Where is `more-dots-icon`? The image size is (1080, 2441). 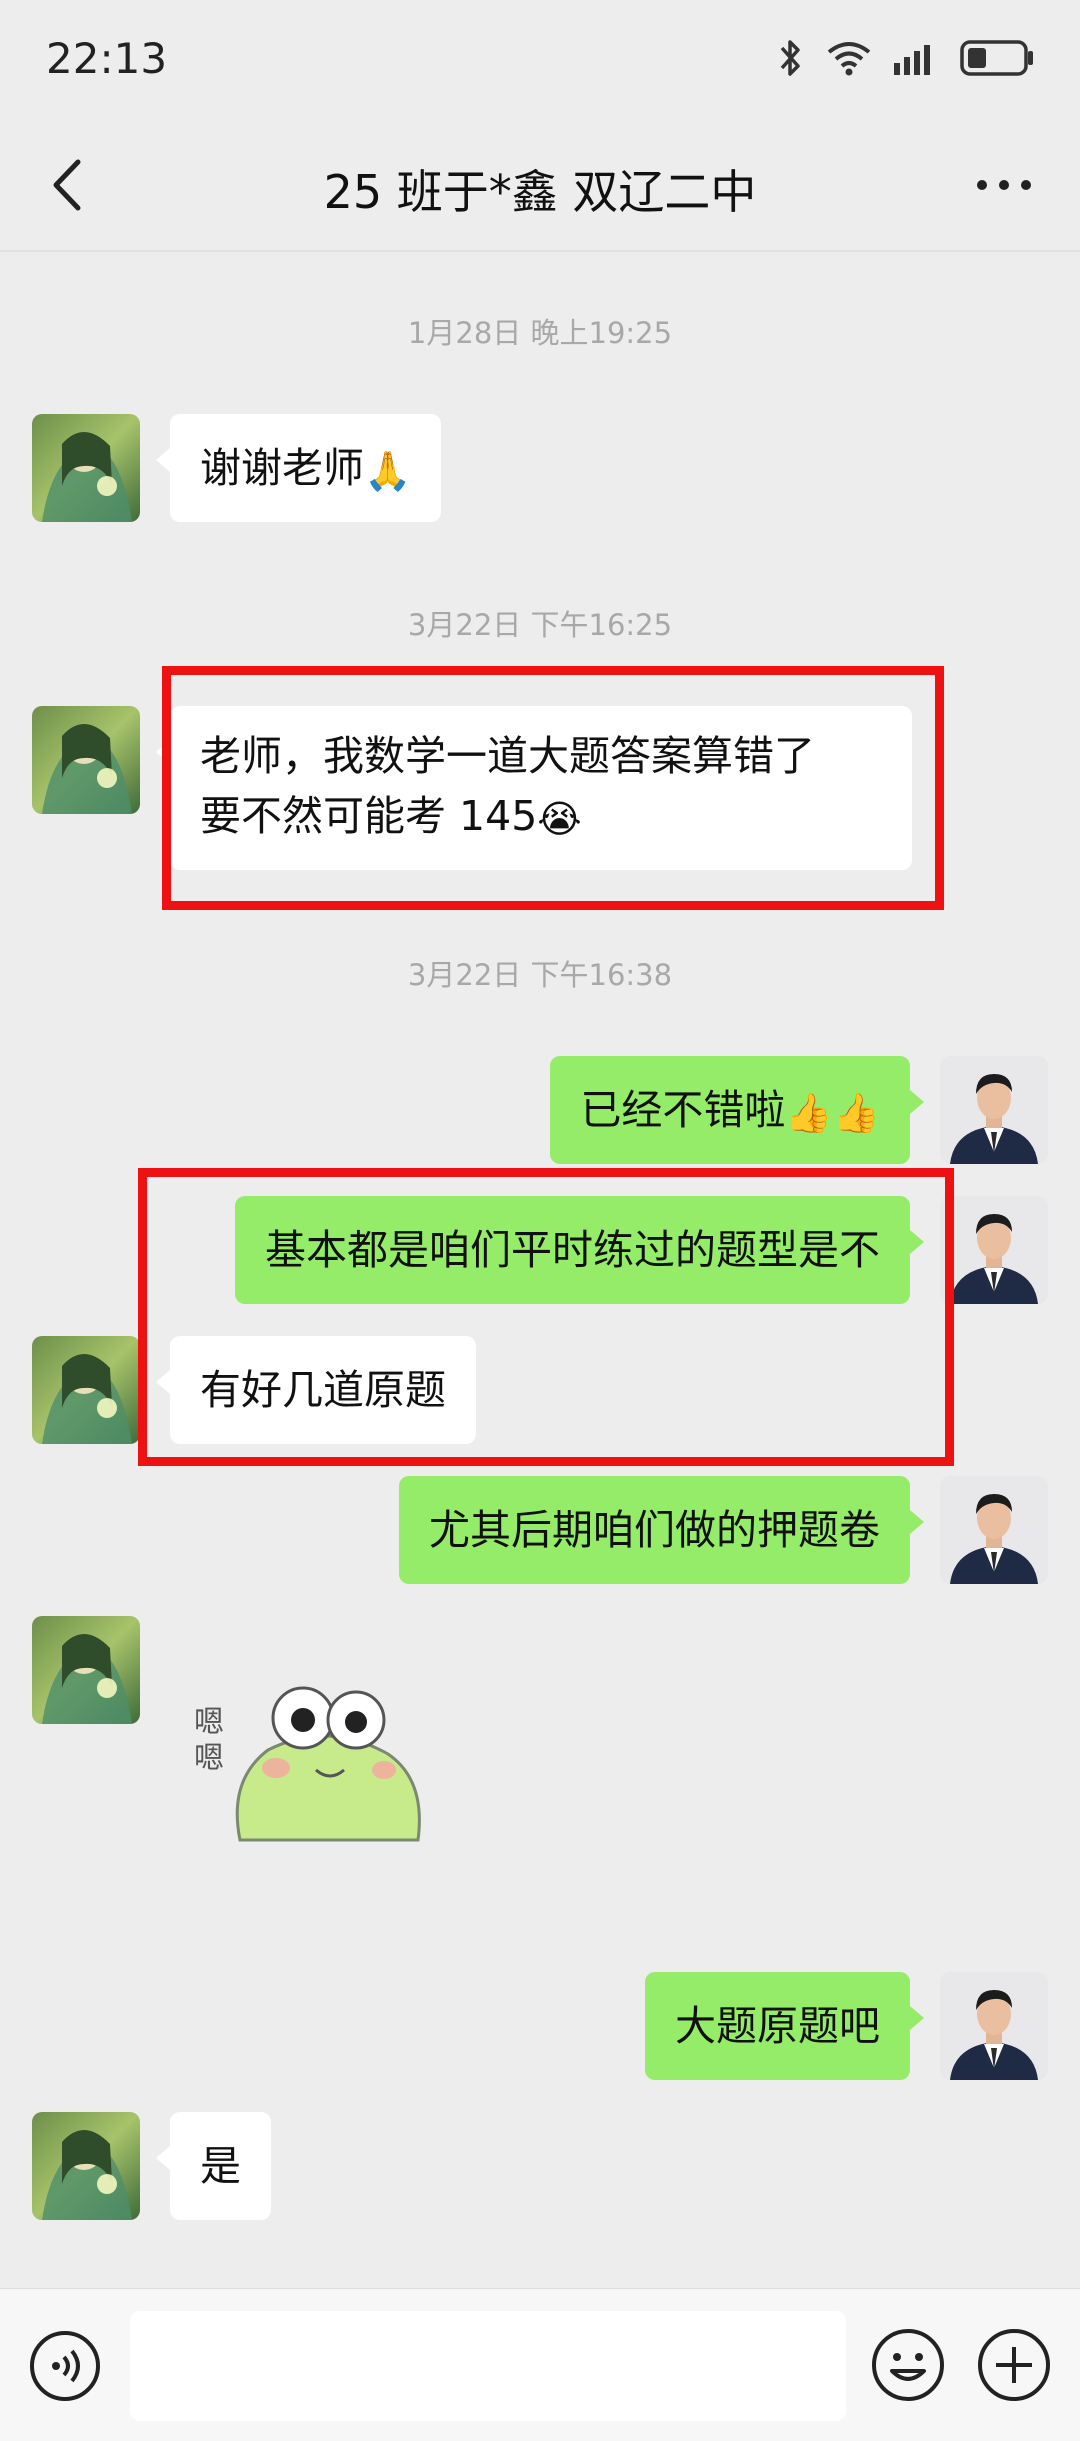
more-dots-icon is located at coordinates (1004, 185).